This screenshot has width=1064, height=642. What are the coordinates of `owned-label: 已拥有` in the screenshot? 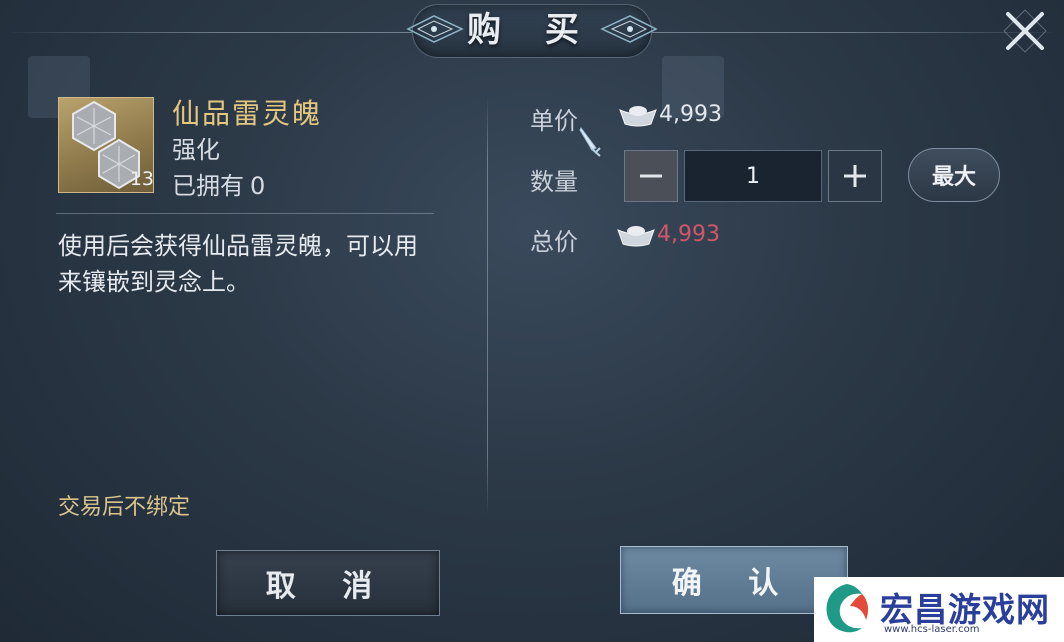 It's located at (208, 186).